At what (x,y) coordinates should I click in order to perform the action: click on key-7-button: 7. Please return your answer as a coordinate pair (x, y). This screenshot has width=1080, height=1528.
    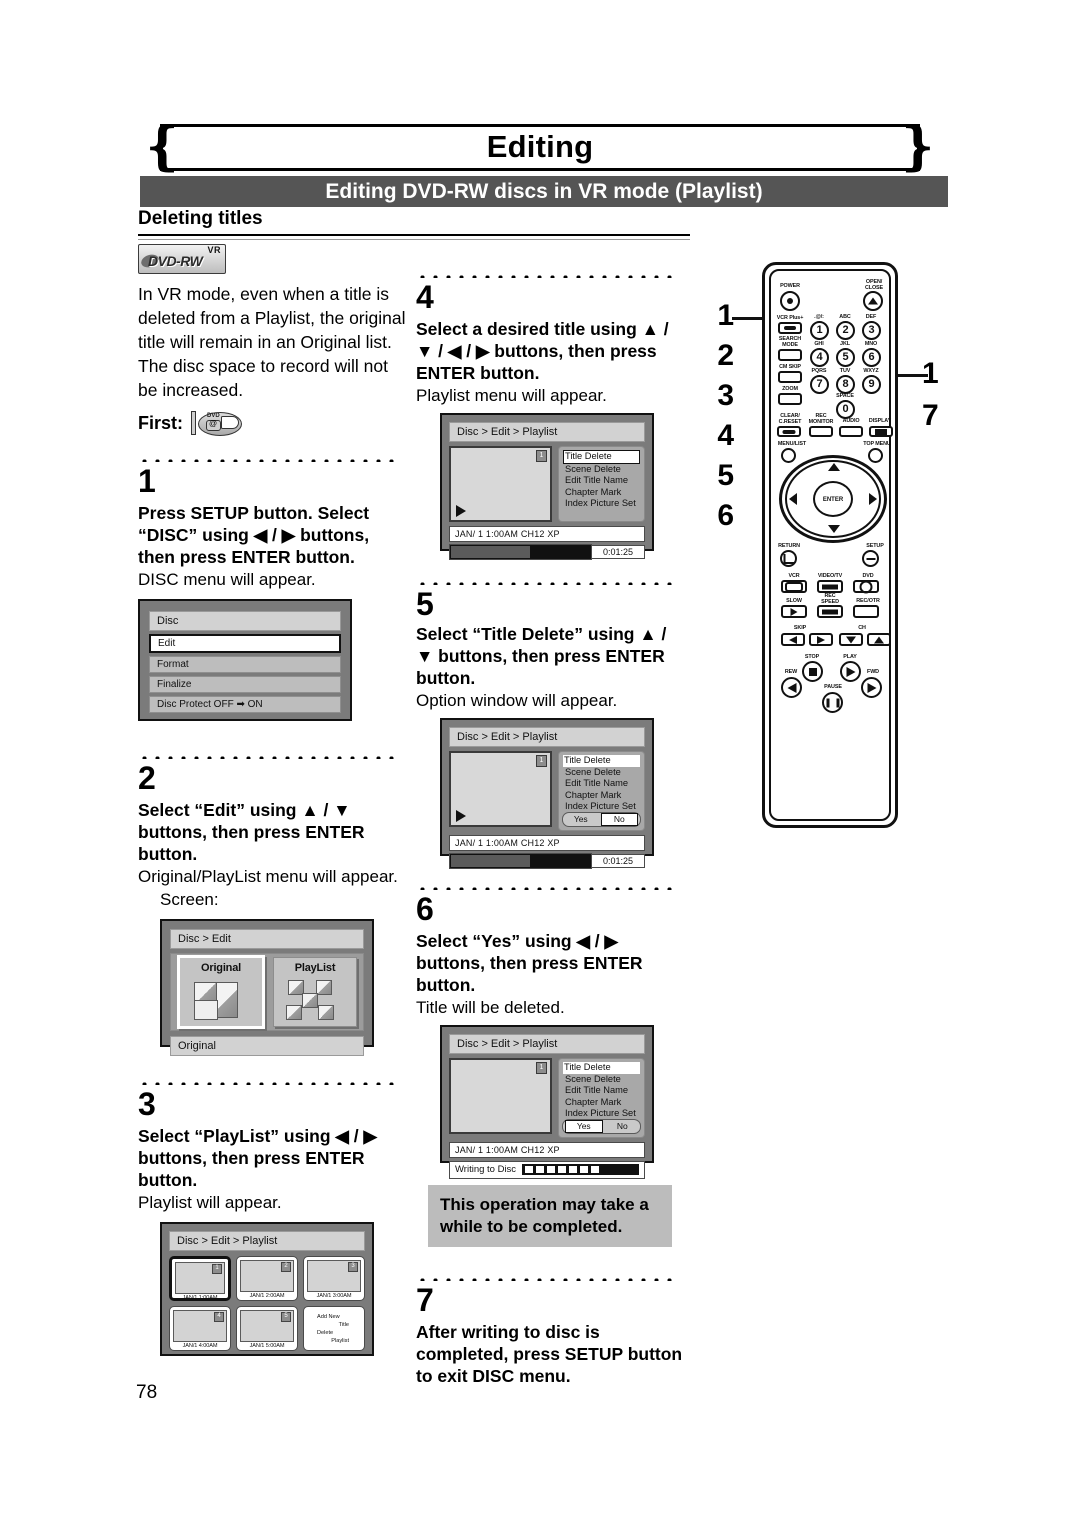
    Looking at the image, I should click on (819, 384).